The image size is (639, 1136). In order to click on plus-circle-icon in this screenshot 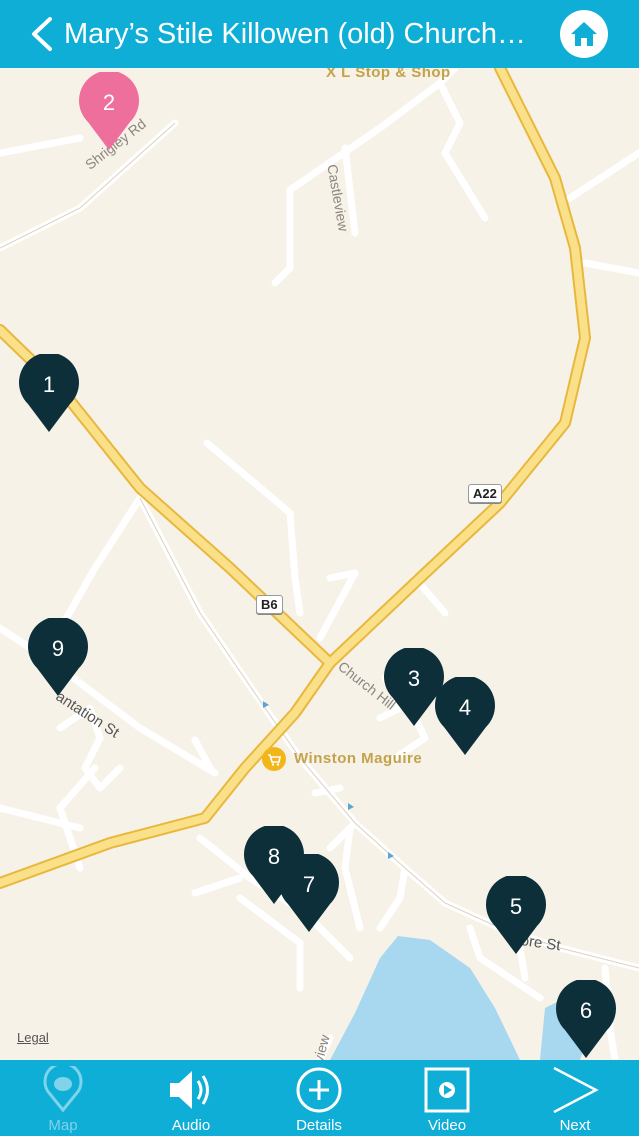, I will do `click(319, 1090)`.